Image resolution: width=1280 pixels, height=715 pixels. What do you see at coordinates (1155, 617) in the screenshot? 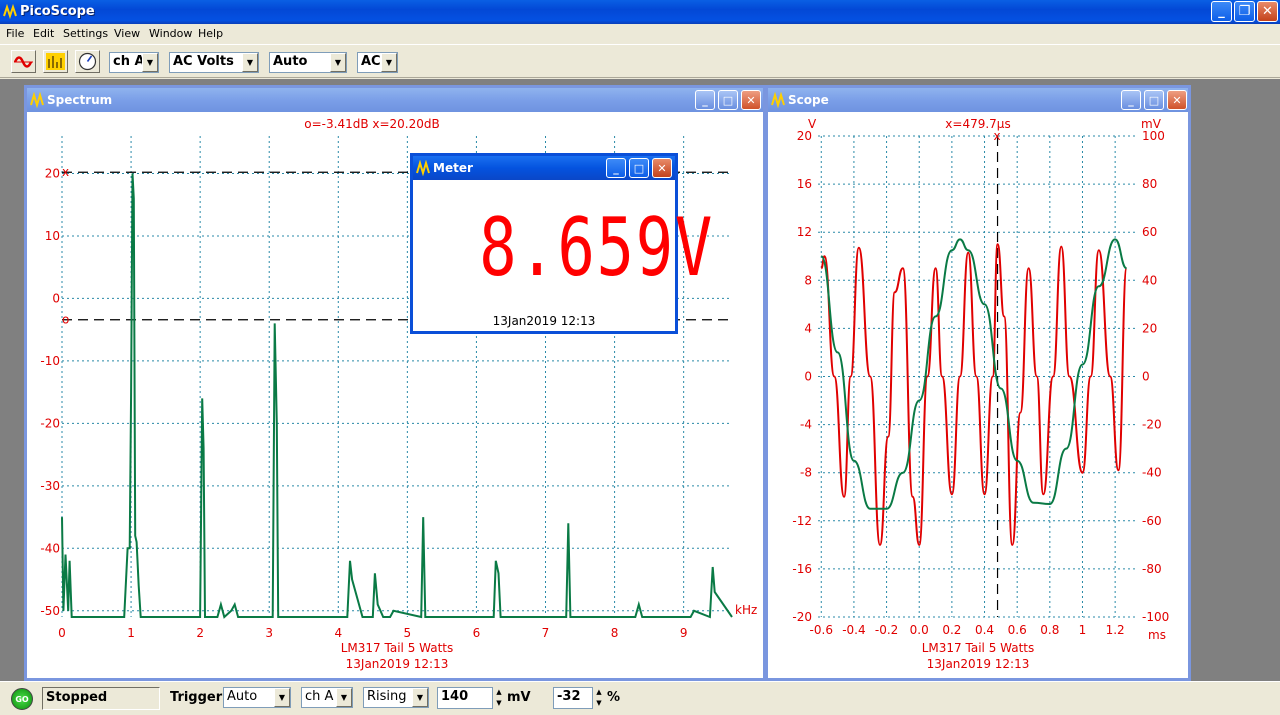
I see `scope-right-tick-label: -100` at bounding box center [1155, 617].